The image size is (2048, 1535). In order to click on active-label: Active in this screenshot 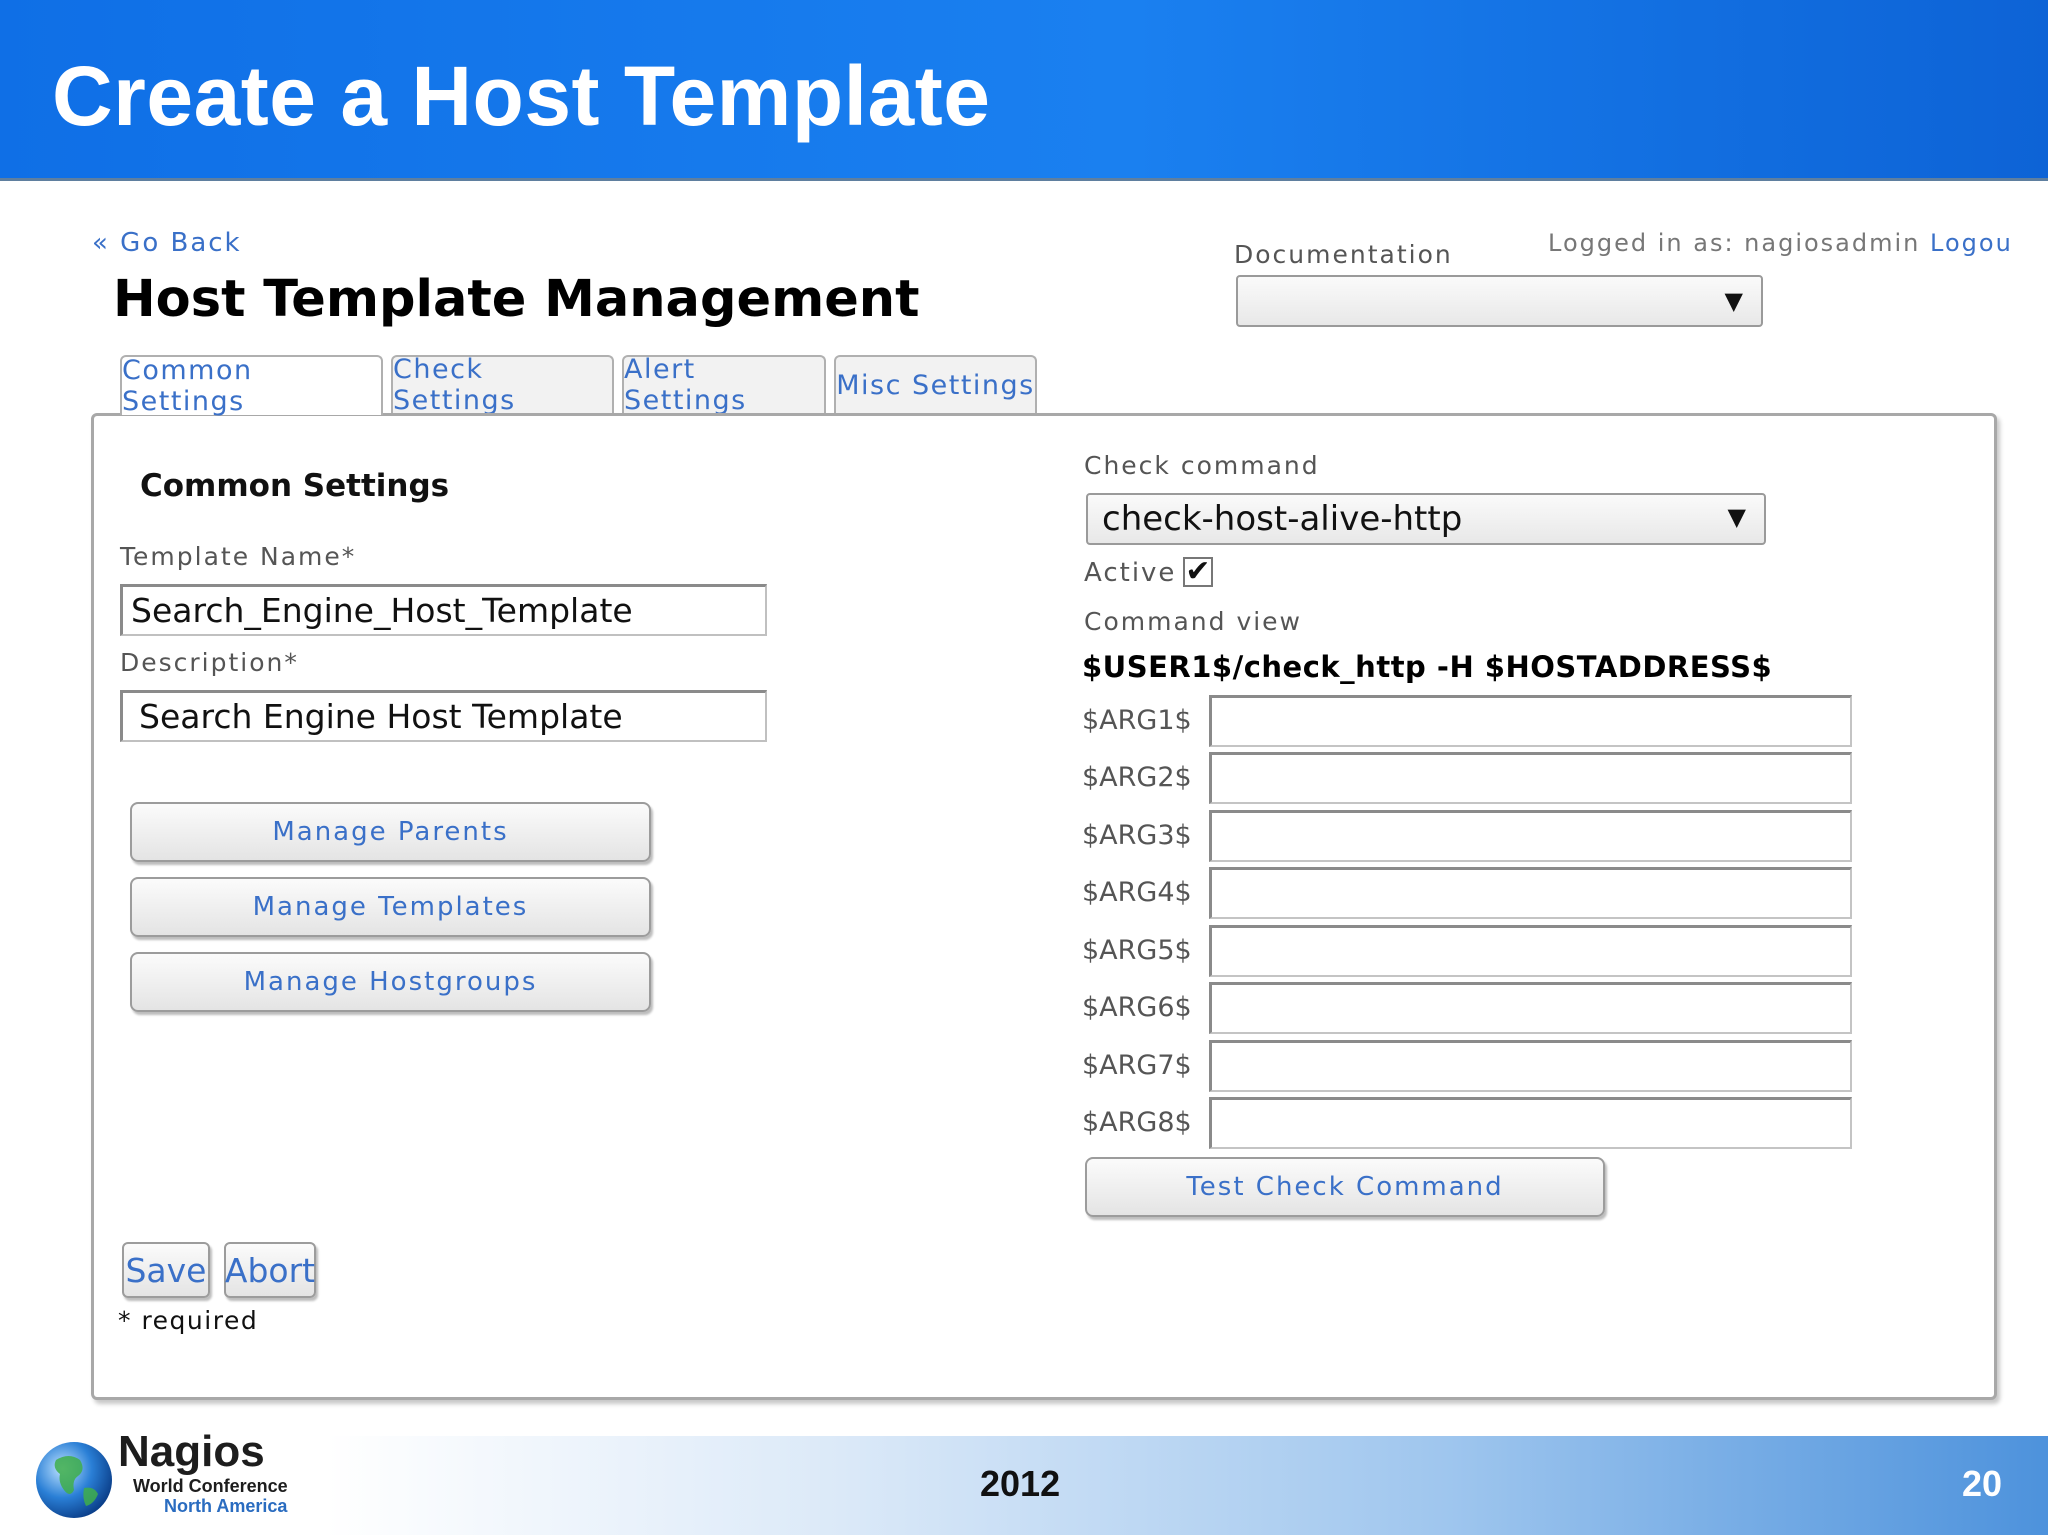, I will do `click(1130, 573)`.